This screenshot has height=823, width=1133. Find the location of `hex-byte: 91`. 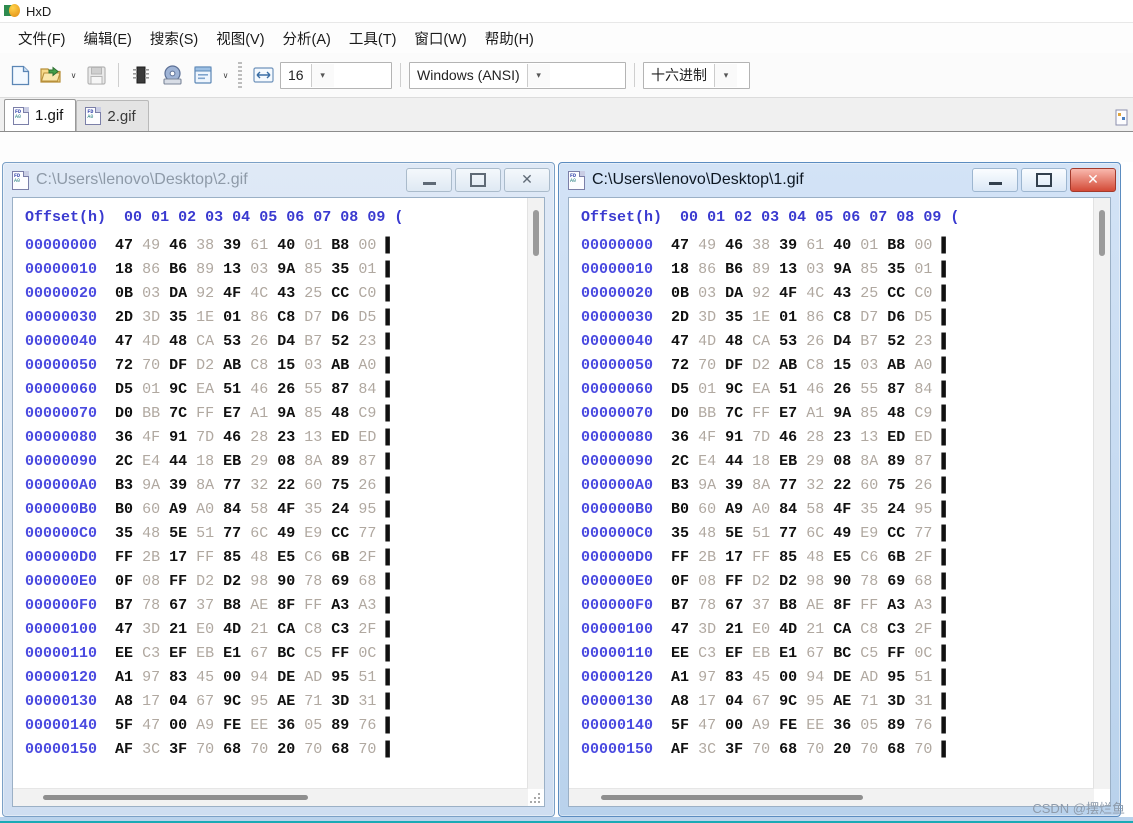

hex-byte: 91 is located at coordinates (734, 437).